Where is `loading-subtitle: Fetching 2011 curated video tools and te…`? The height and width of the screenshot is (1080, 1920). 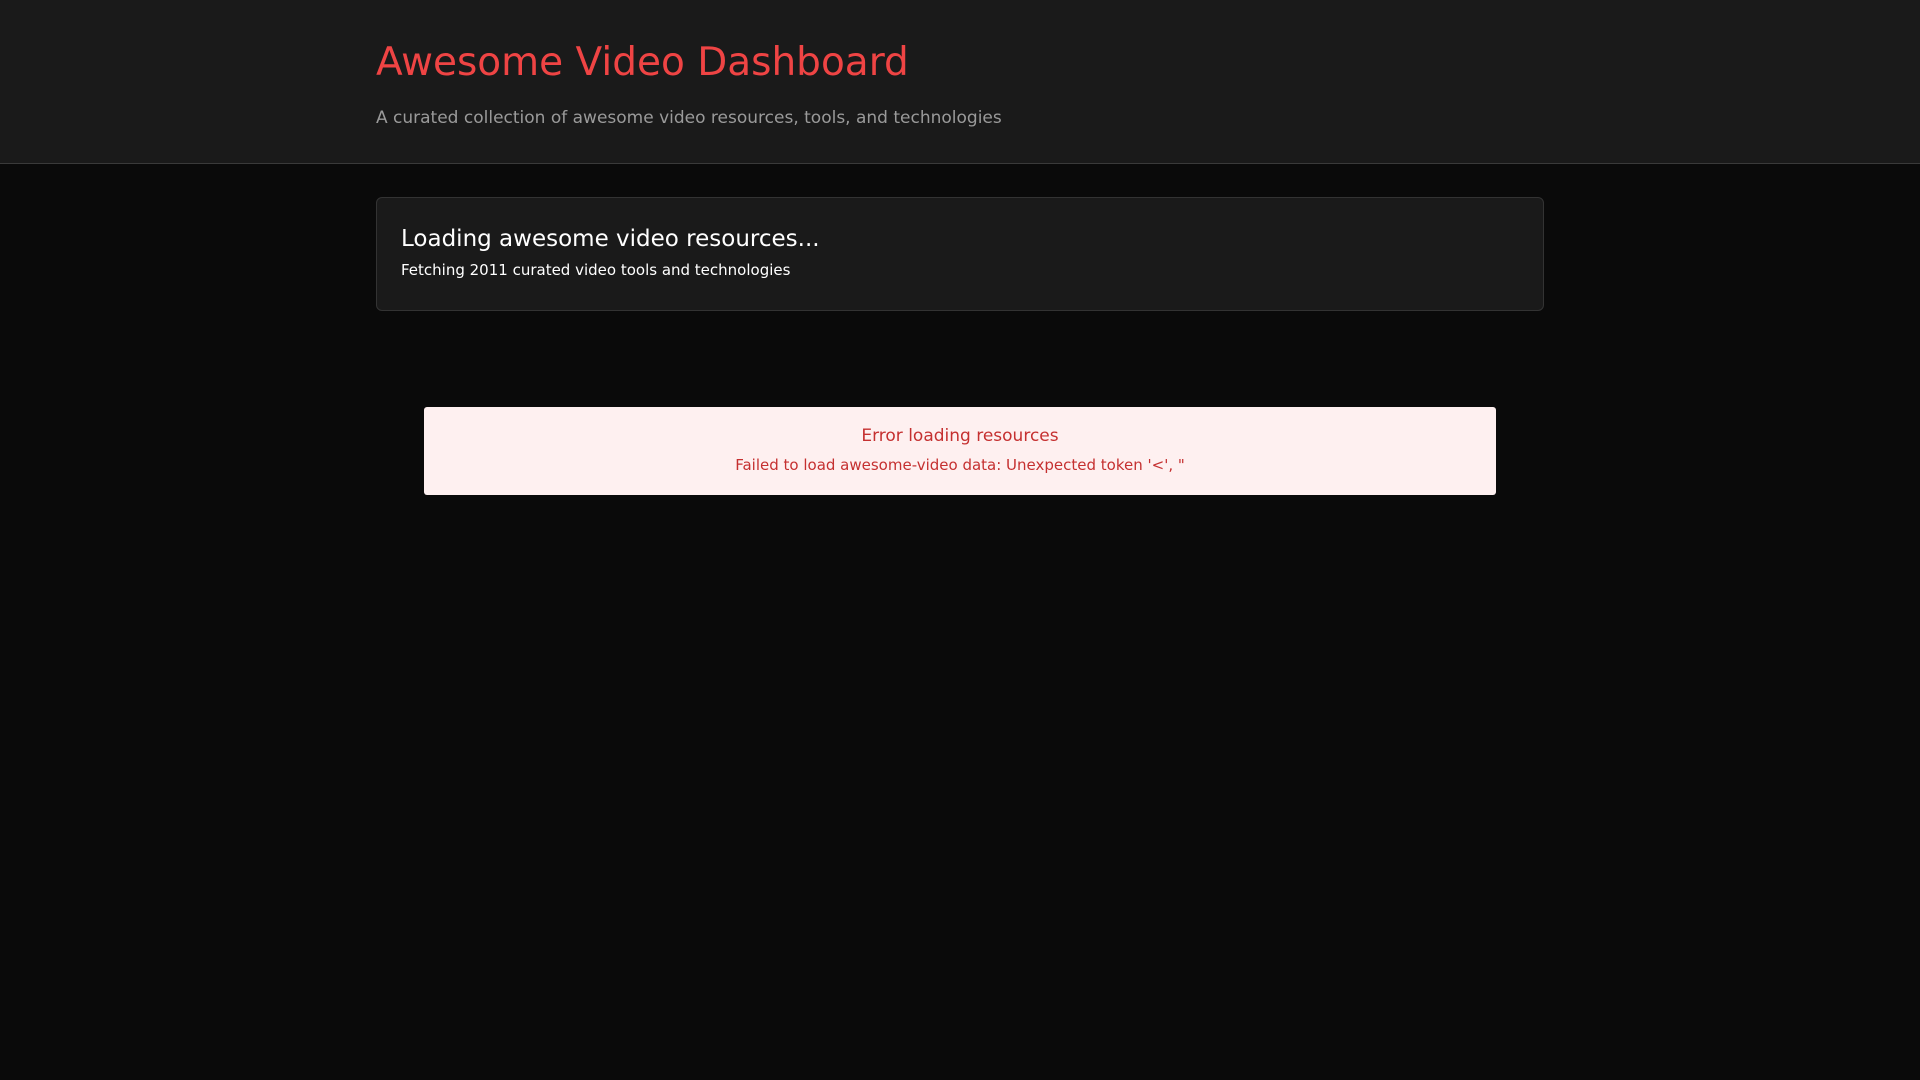
loading-subtitle: Fetching 2011 curated video tools and te… is located at coordinates (596, 270).